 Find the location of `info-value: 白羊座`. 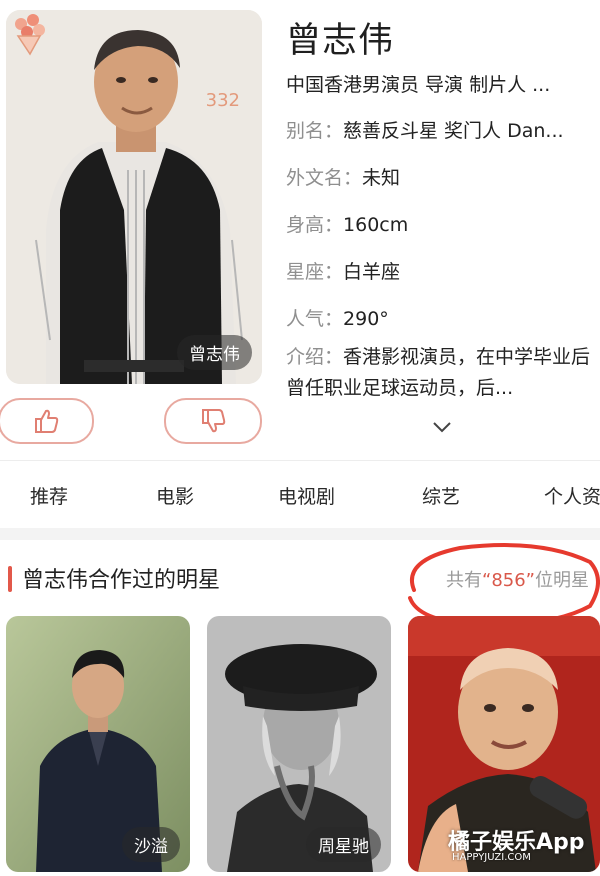

info-value: 白羊座 is located at coordinates (372, 272).